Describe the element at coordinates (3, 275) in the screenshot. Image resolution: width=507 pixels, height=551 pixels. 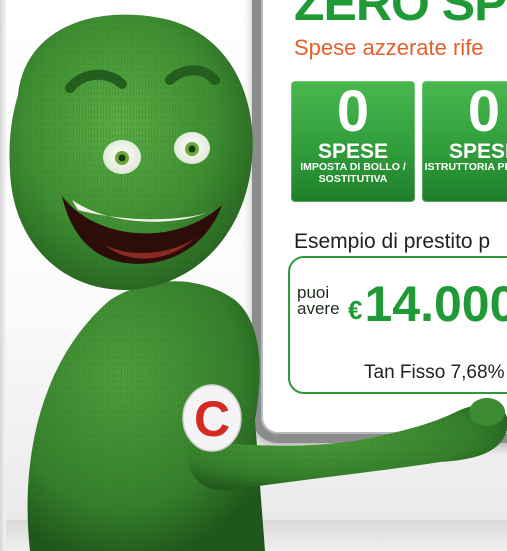
I see `left-border` at that location.